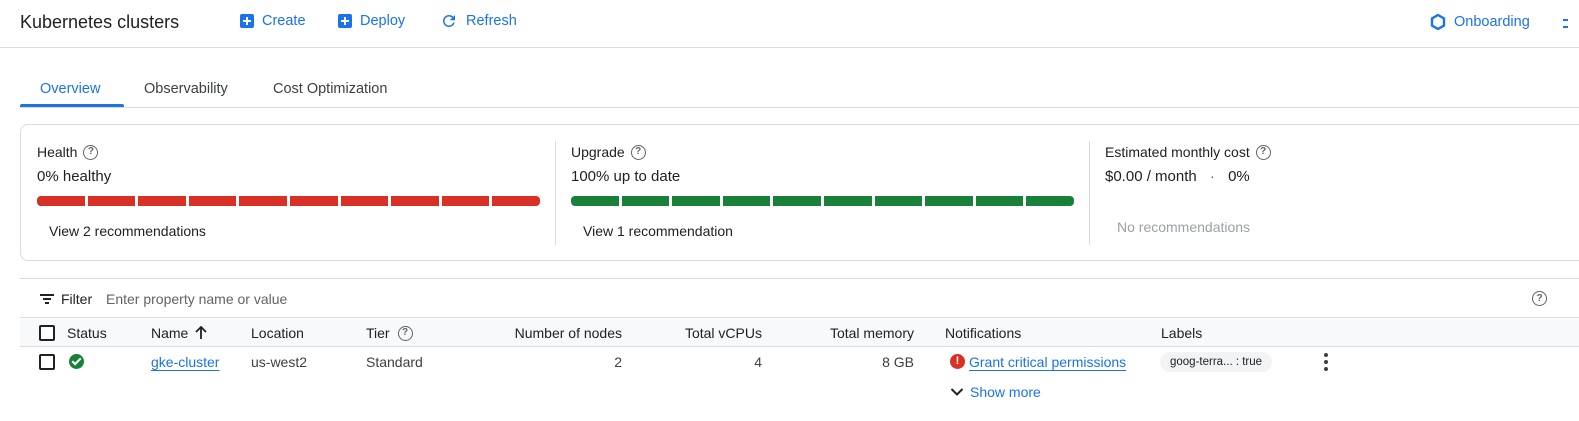  I want to click on upgrade-title: Upgrade ?, so click(608, 152).